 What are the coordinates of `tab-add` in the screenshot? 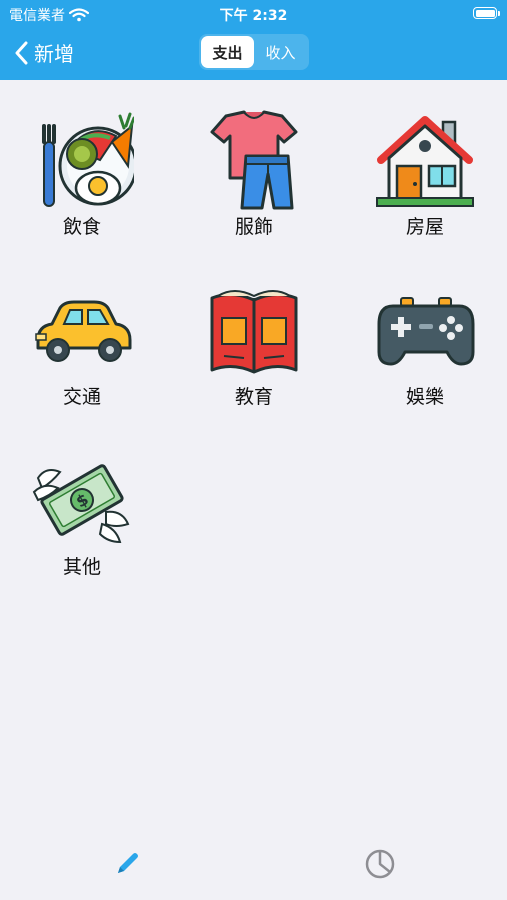 It's located at (127, 864).